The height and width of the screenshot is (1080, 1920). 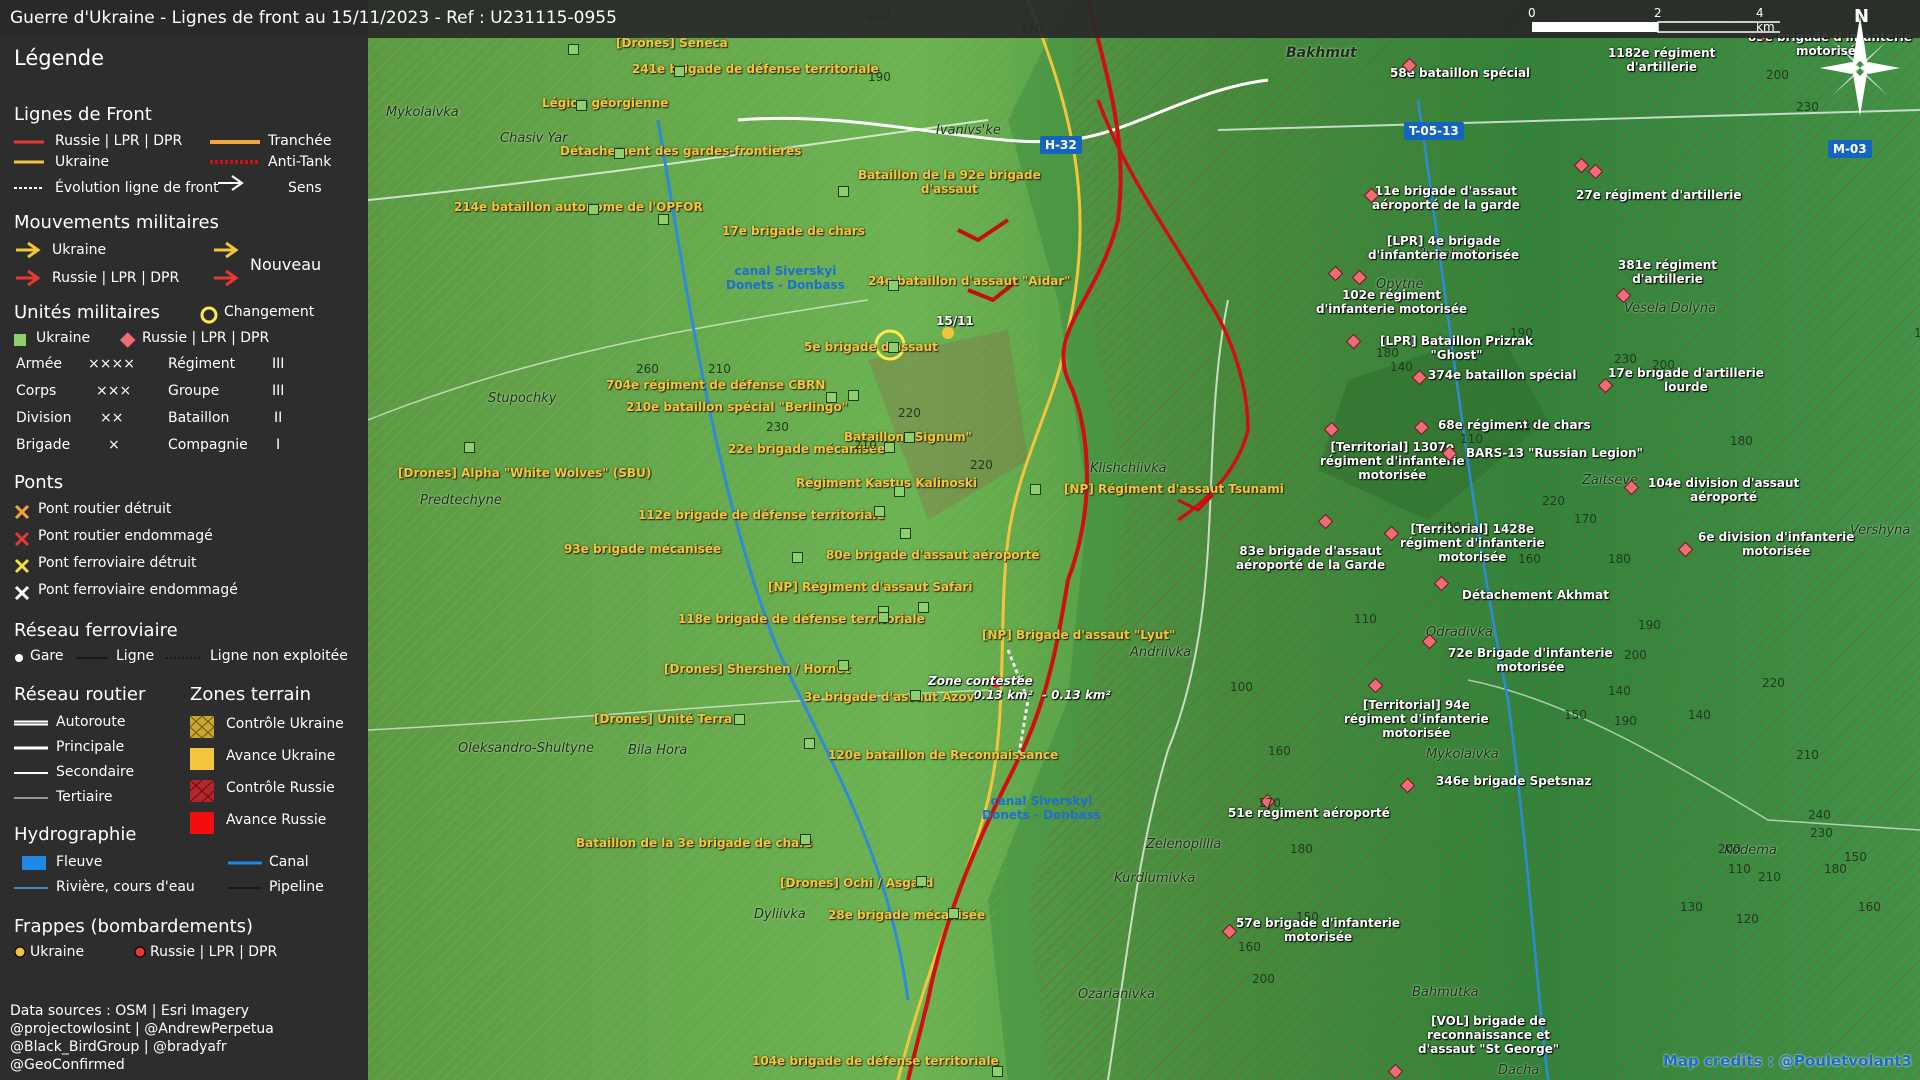 What do you see at coordinates (82, 162) in the screenshot?
I see `legend-ukraine-line: Ukraine` at bounding box center [82, 162].